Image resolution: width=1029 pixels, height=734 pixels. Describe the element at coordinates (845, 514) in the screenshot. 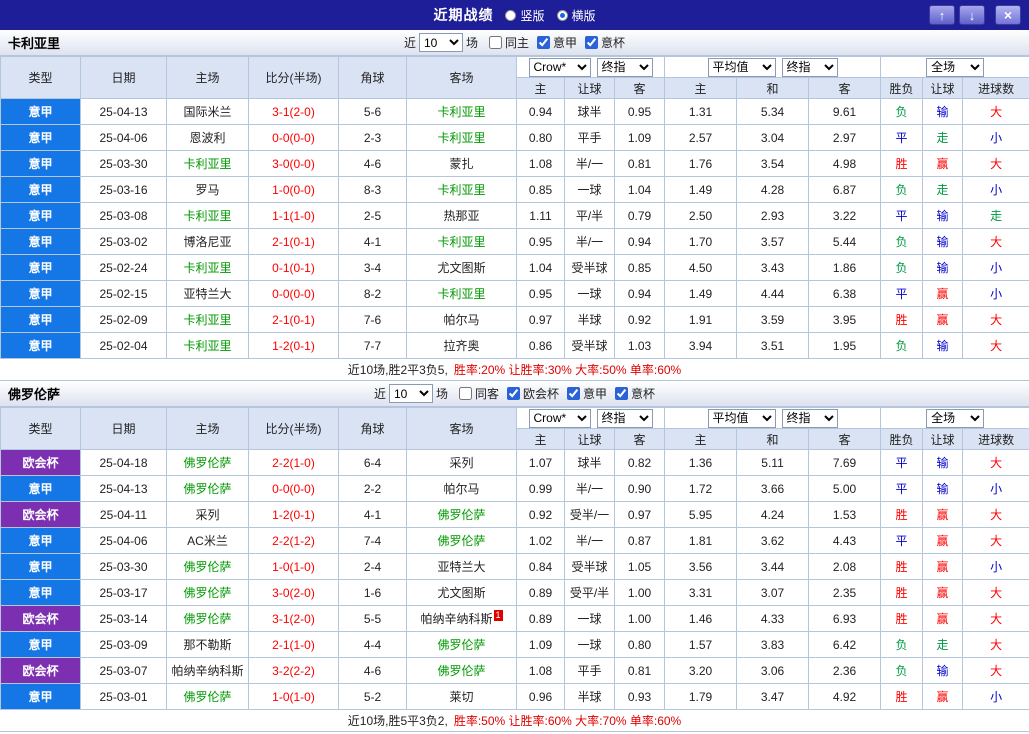

I see `avg-away-odds-cell: 1.53` at that location.